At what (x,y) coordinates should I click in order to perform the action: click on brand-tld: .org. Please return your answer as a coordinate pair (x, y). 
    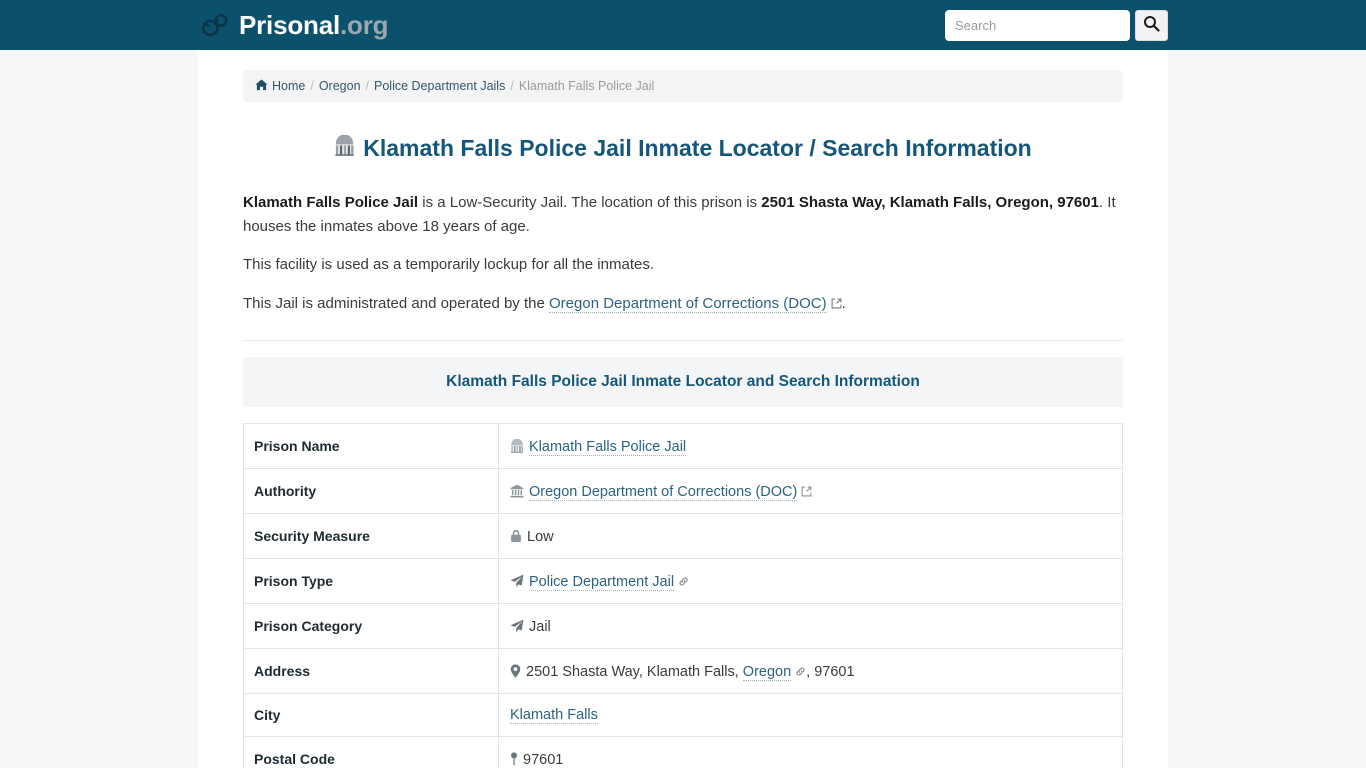
    Looking at the image, I should click on (364, 25).